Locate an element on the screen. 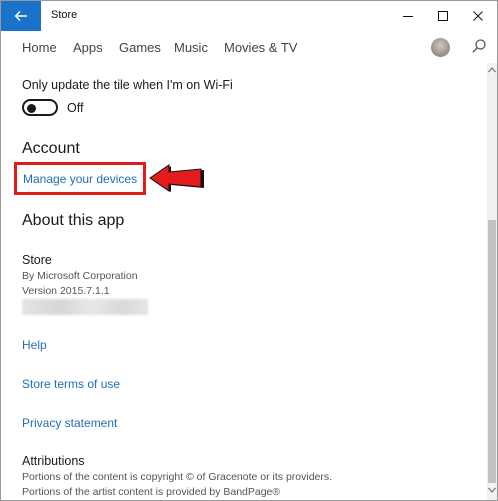 The width and height of the screenshot is (498, 501). title-bar: Store is located at coordinates (249, 16).